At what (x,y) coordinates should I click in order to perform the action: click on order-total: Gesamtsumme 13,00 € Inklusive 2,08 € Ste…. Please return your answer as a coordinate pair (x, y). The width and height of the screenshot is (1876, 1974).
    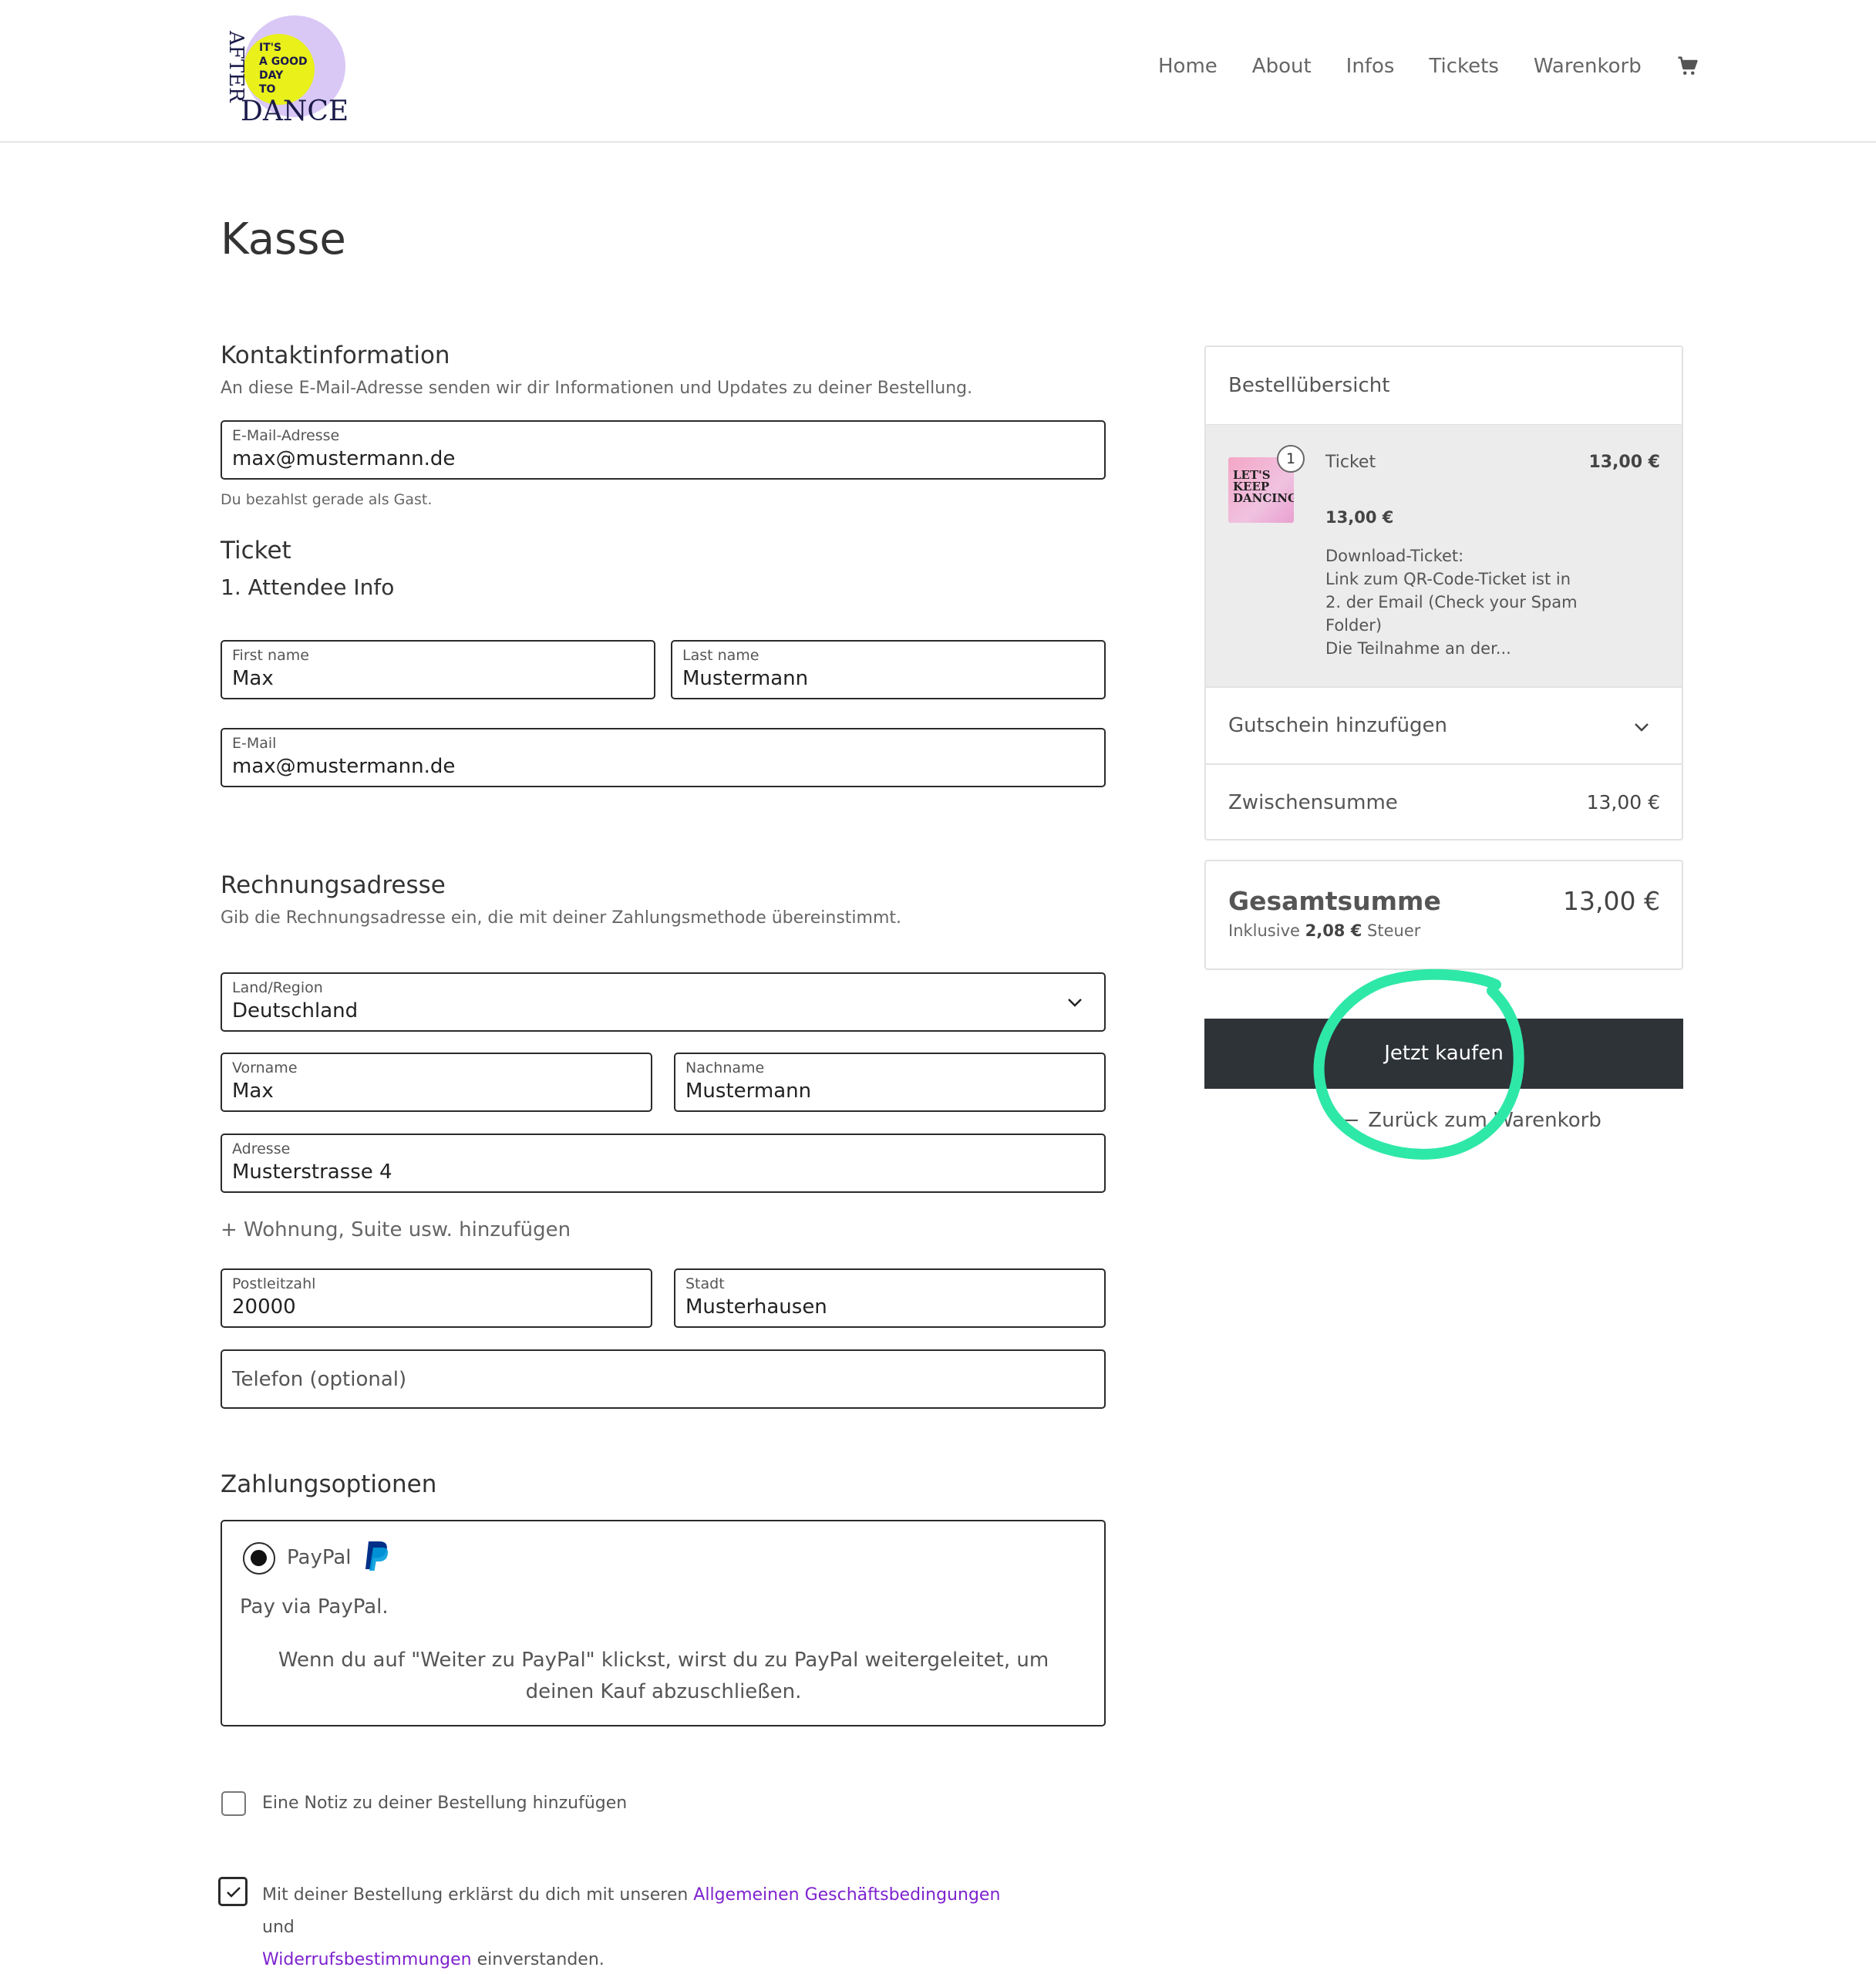
    Looking at the image, I should click on (1443, 915).